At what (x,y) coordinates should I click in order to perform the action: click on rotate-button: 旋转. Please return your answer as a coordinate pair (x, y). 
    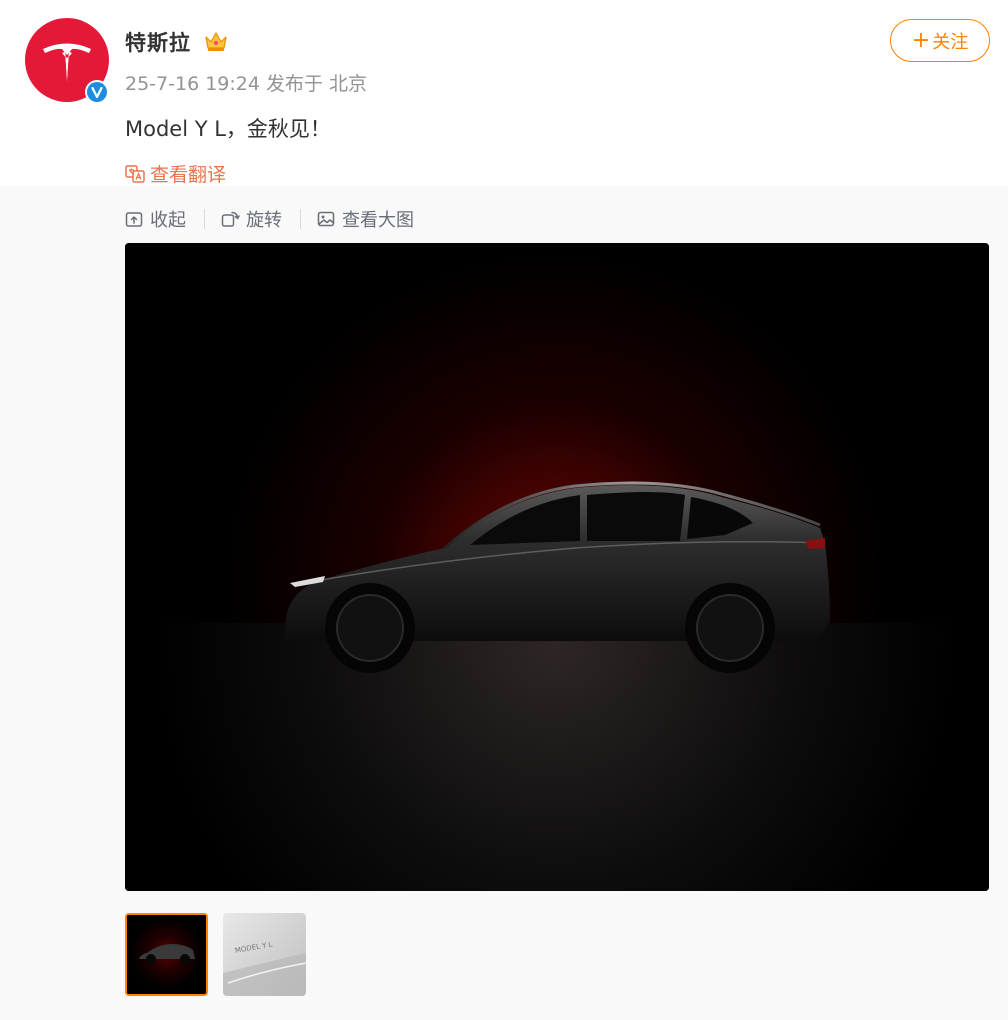
    Looking at the image, I should click on (251, 219).